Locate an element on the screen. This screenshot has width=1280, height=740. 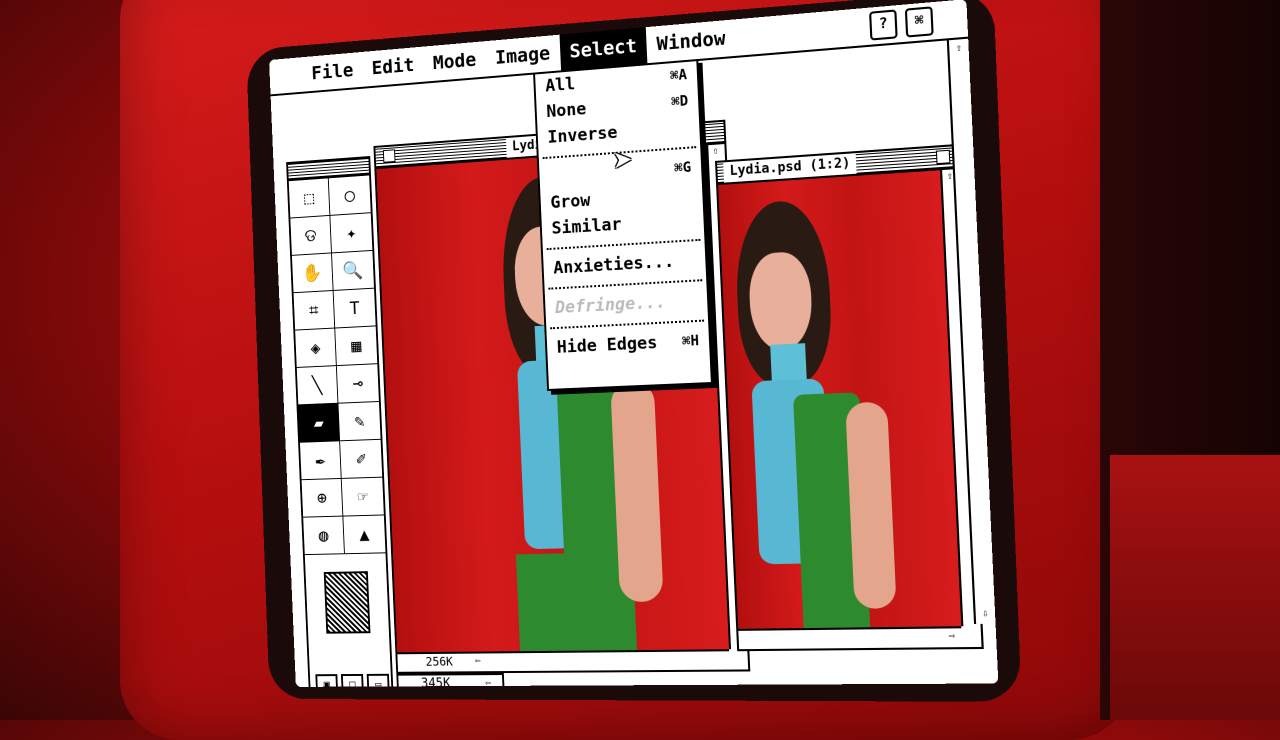
ellipse-marquee-icon: ◯ is located at coordinates (350, 195).